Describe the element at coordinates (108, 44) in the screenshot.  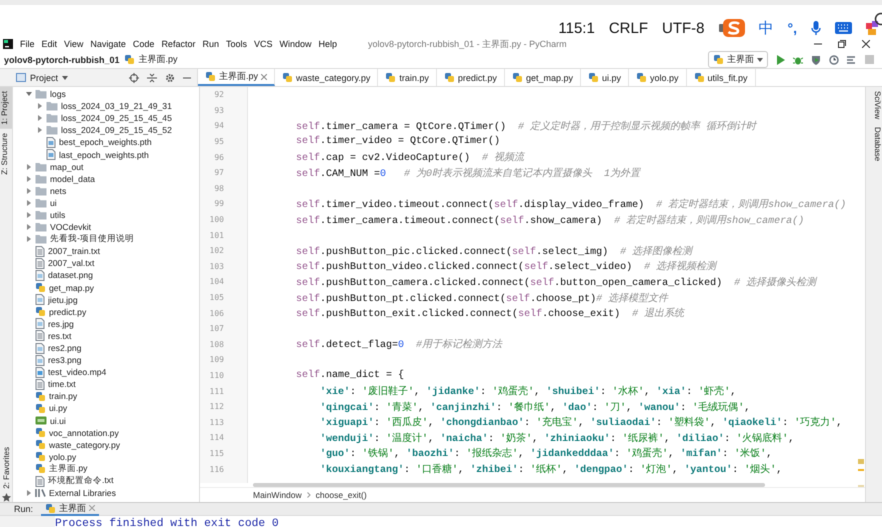
I see `menu-item: Navigate` at that location.